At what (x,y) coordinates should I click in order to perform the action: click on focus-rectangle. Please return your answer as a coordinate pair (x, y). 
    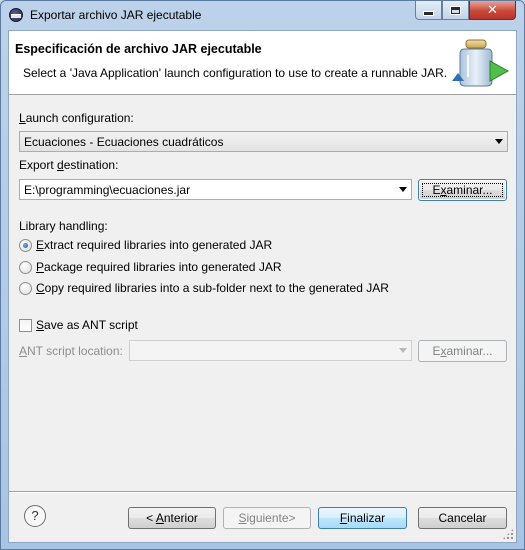
    Looking at the image, I should click on (462, 190).